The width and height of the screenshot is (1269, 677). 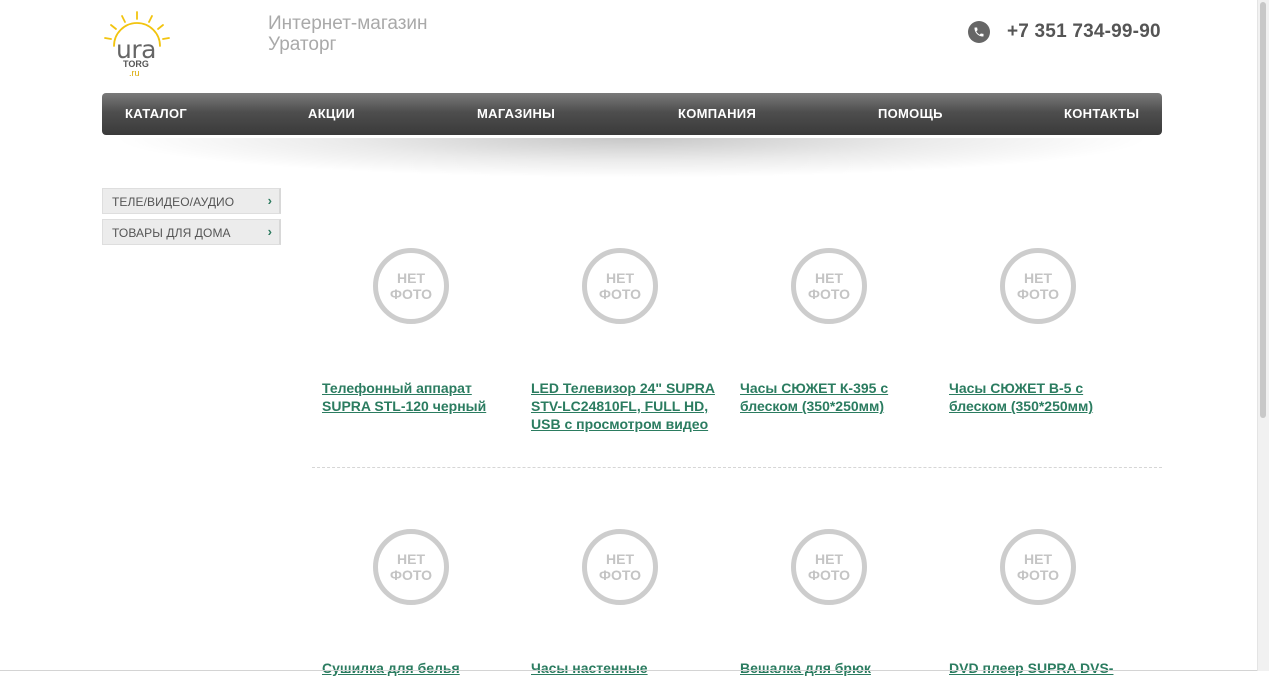 I want to click on vertical-scrollbar, so click(x=1263, y=335).